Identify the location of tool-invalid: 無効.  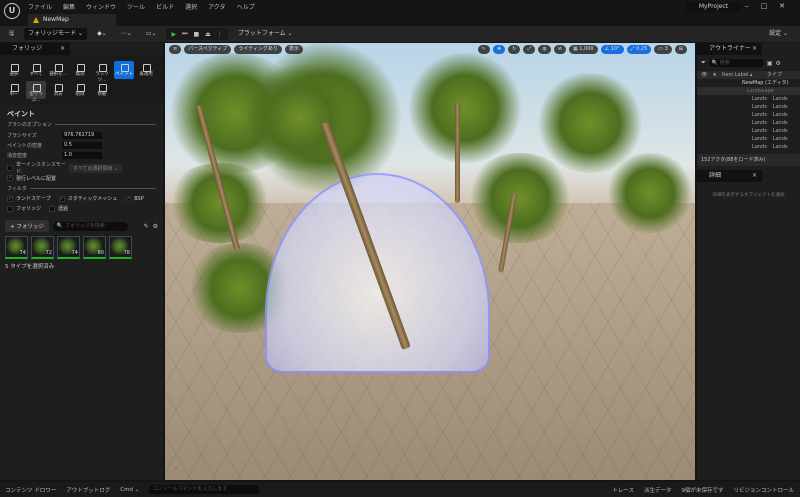
(80, 70).